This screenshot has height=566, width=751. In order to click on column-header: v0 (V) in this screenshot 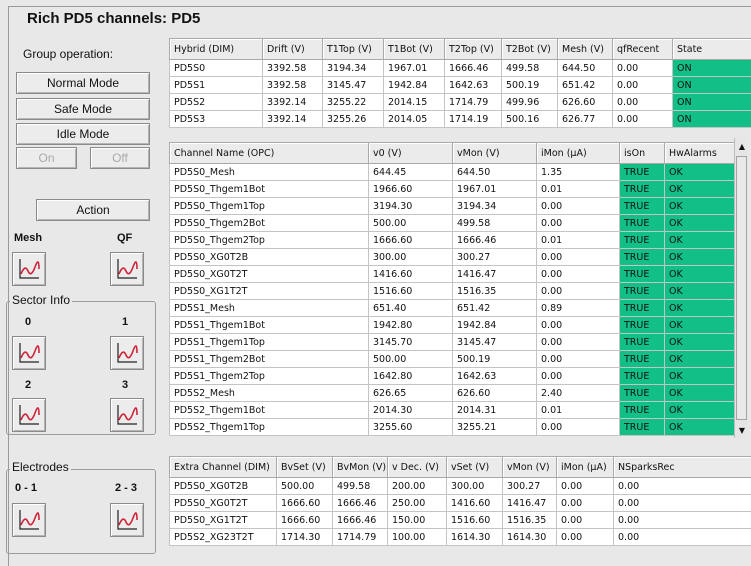, I will do `click(411, 153)`.